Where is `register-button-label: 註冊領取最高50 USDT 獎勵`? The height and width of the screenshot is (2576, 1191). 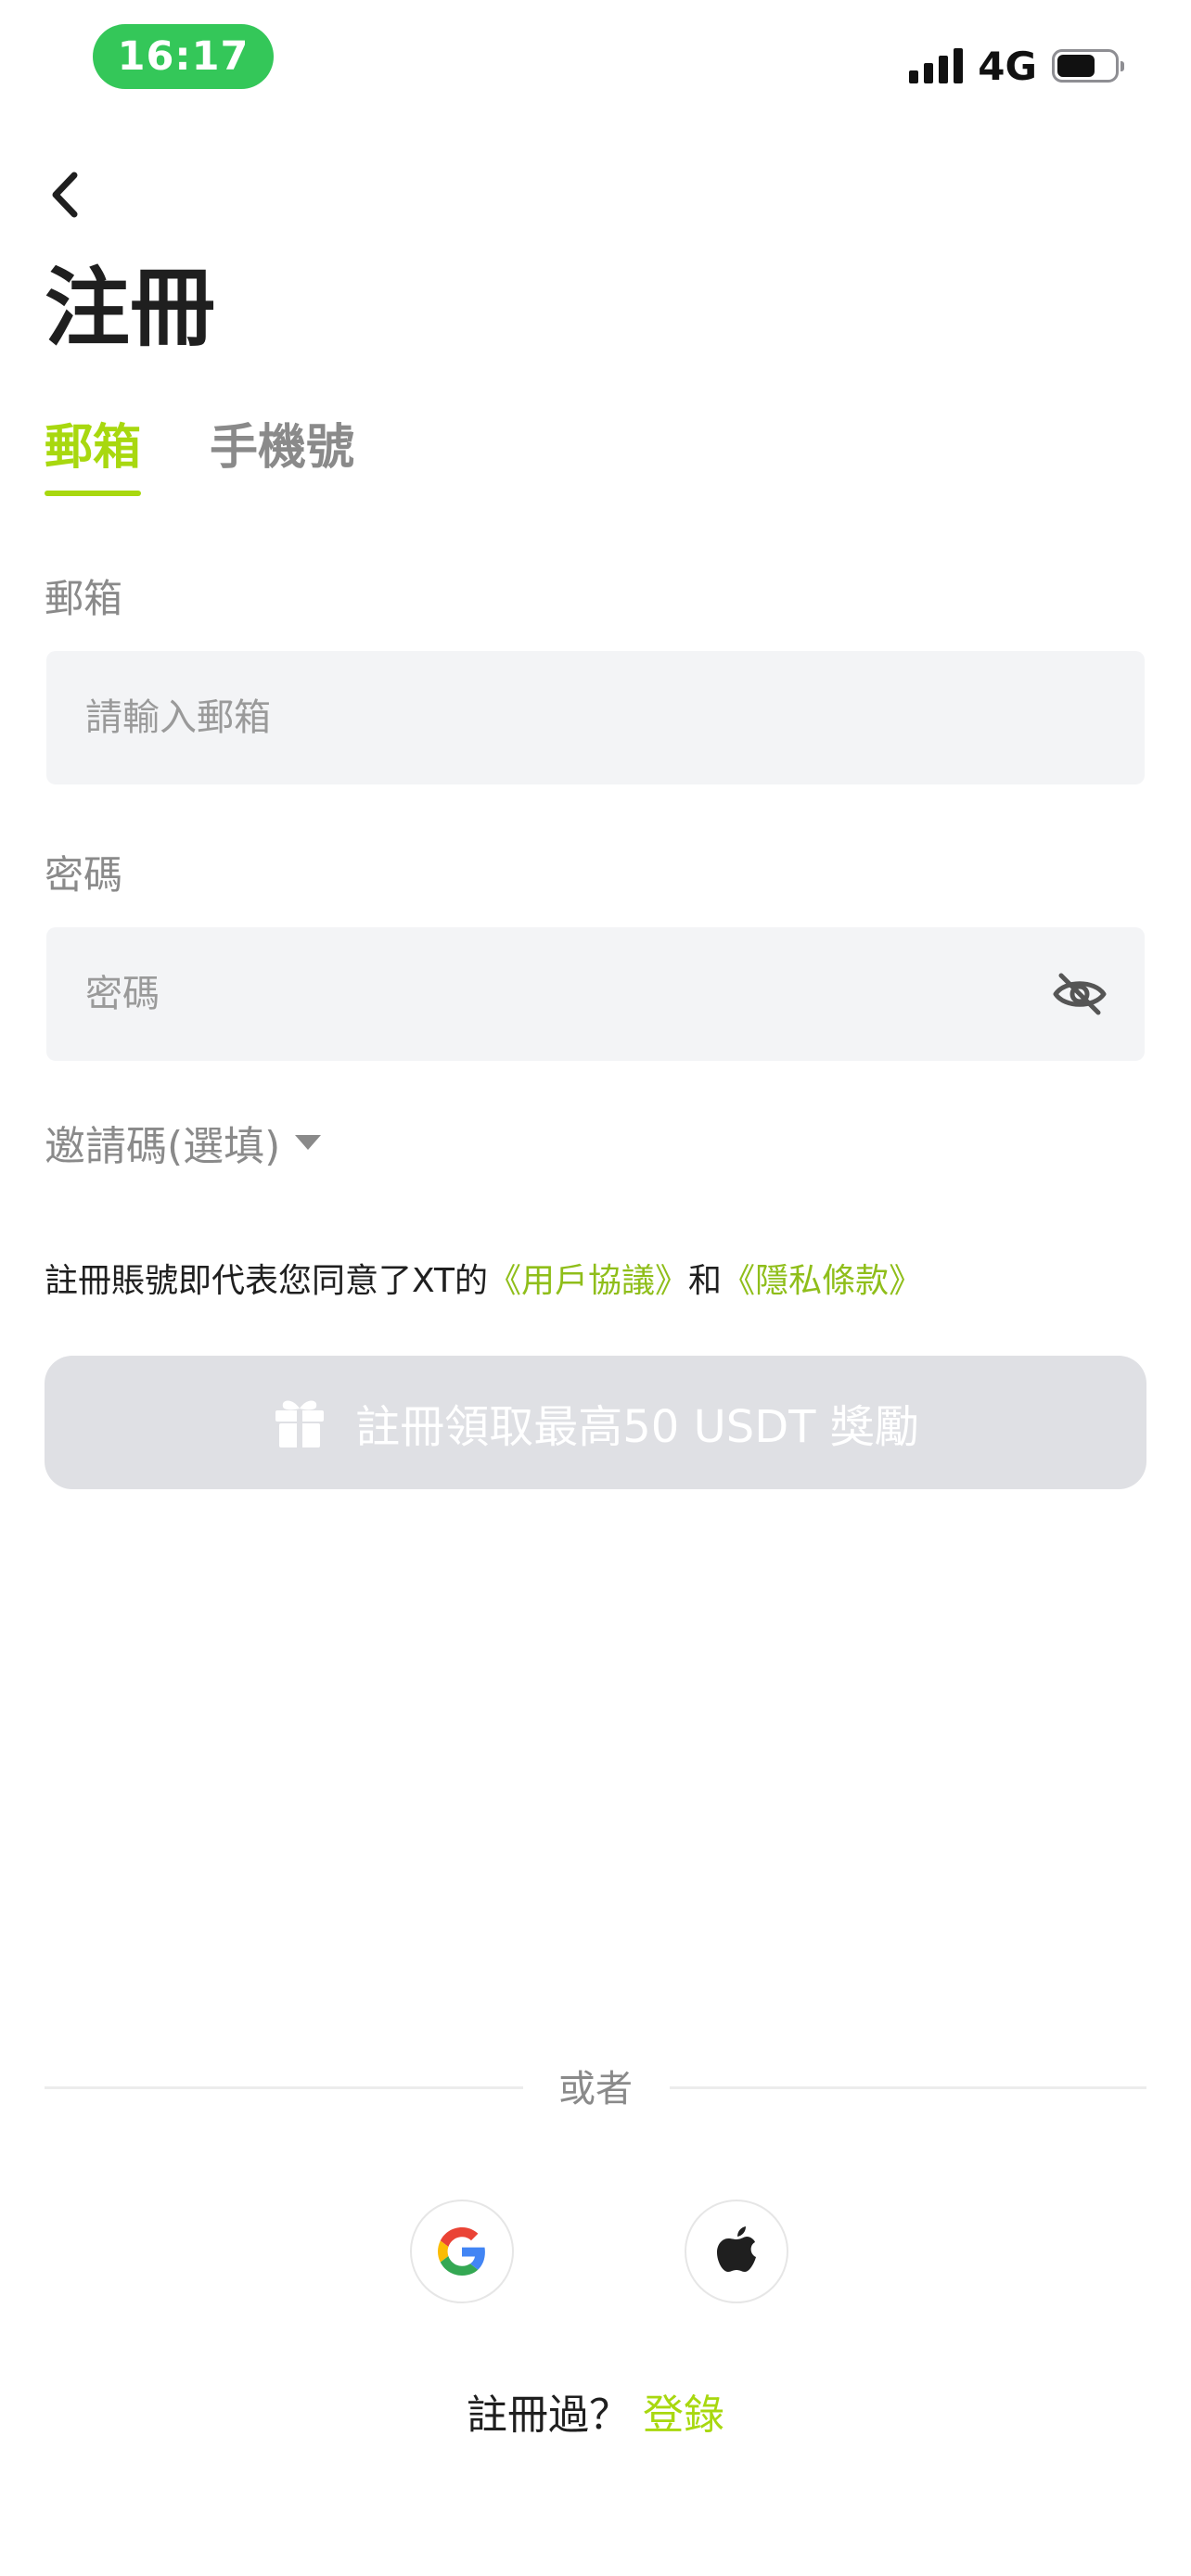
register-button-label: 註冊領取最高50 USDT 獎勵 is located at coordinates (637, 1427).